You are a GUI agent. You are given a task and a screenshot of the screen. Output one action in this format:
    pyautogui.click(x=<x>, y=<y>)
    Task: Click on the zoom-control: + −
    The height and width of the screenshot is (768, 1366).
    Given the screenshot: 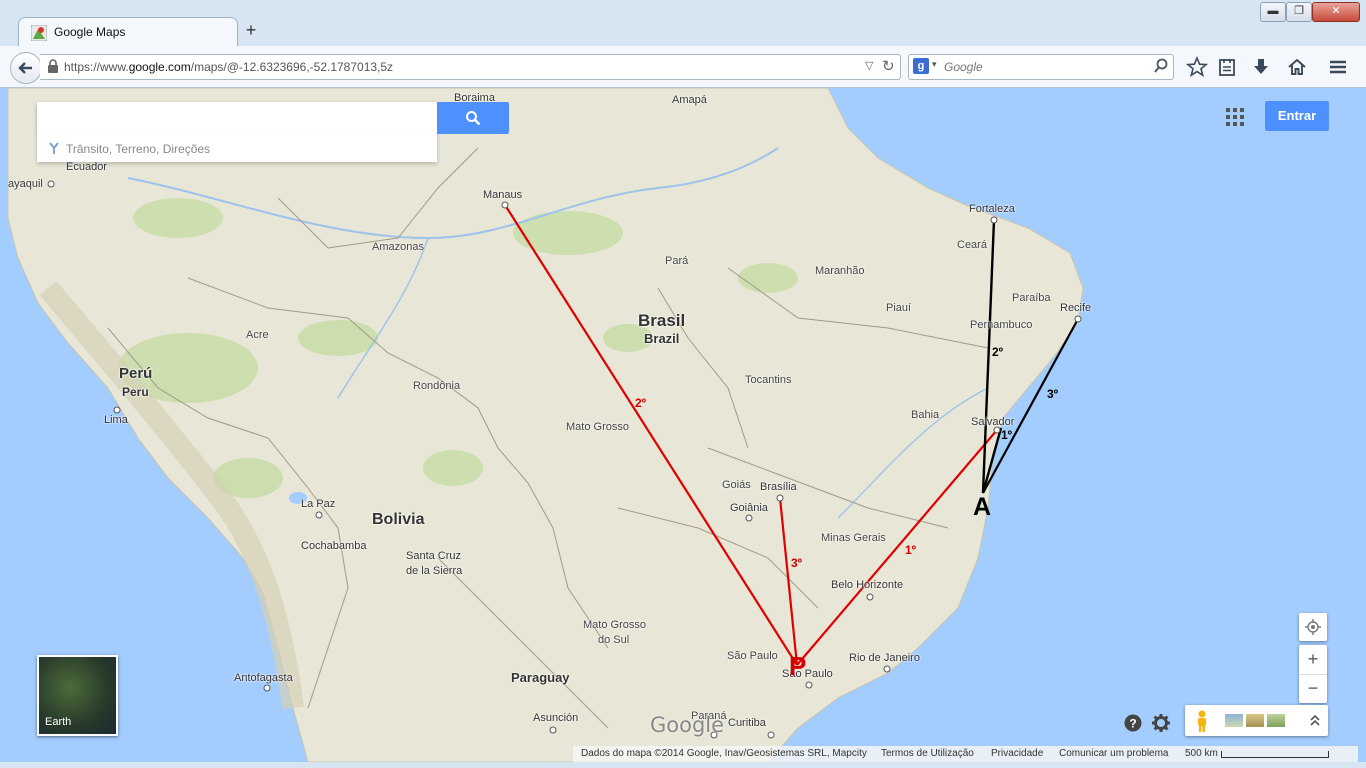 What is the action you would take?
    pyautogui.click(x=1313, y=674)
    